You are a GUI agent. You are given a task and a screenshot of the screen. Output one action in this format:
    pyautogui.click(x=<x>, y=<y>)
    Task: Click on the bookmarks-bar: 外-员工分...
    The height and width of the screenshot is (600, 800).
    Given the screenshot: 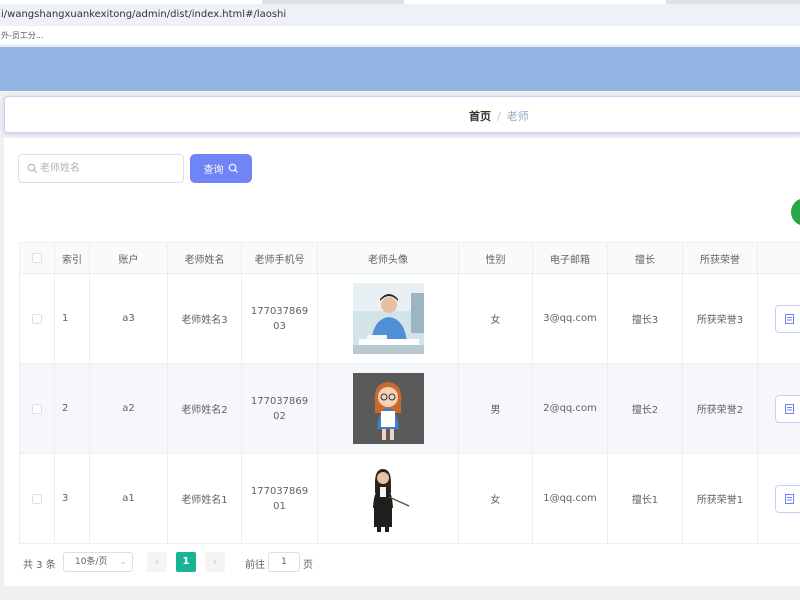 What is the action you would take?
    pyautogui.click(x=400, y=36)
    